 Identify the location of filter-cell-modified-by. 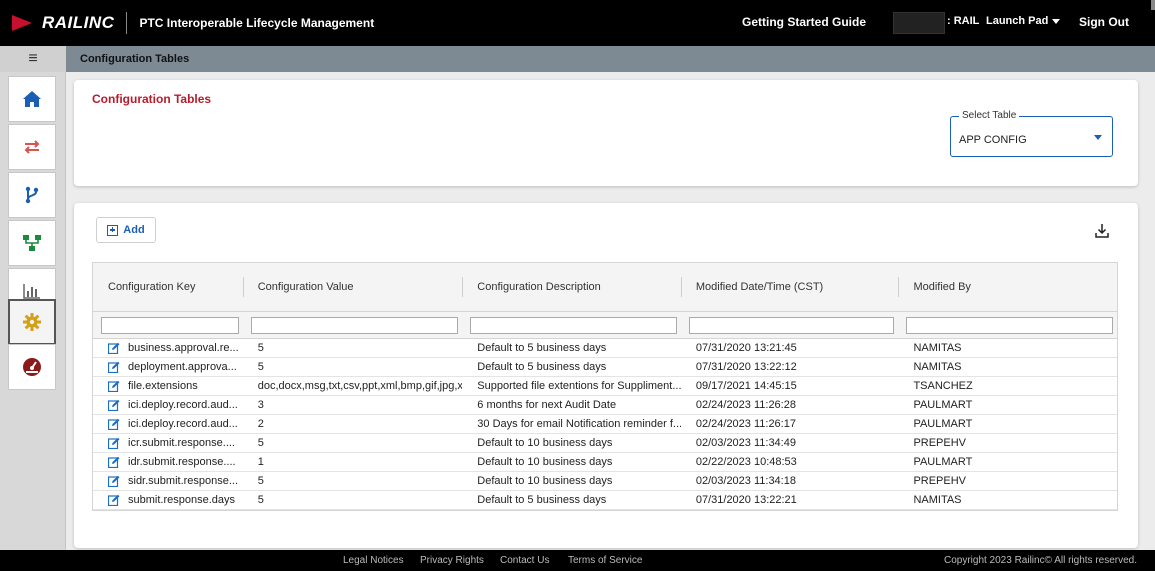
(1007, 325).